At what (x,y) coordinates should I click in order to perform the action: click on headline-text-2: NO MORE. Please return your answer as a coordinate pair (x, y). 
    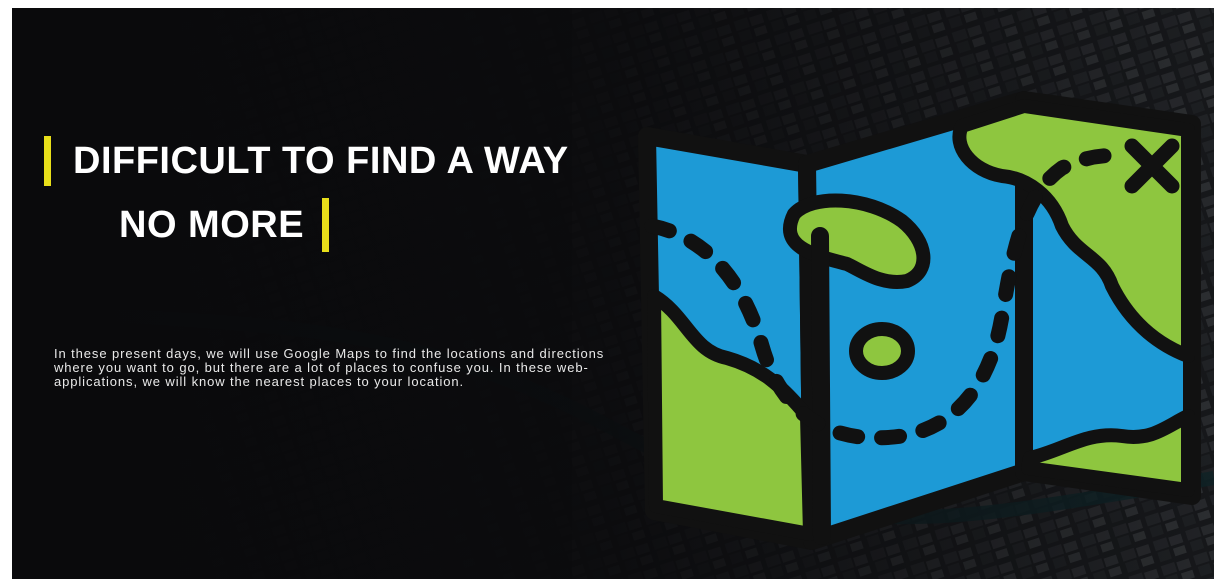
    Looking at the image, I should click on (212, 224).